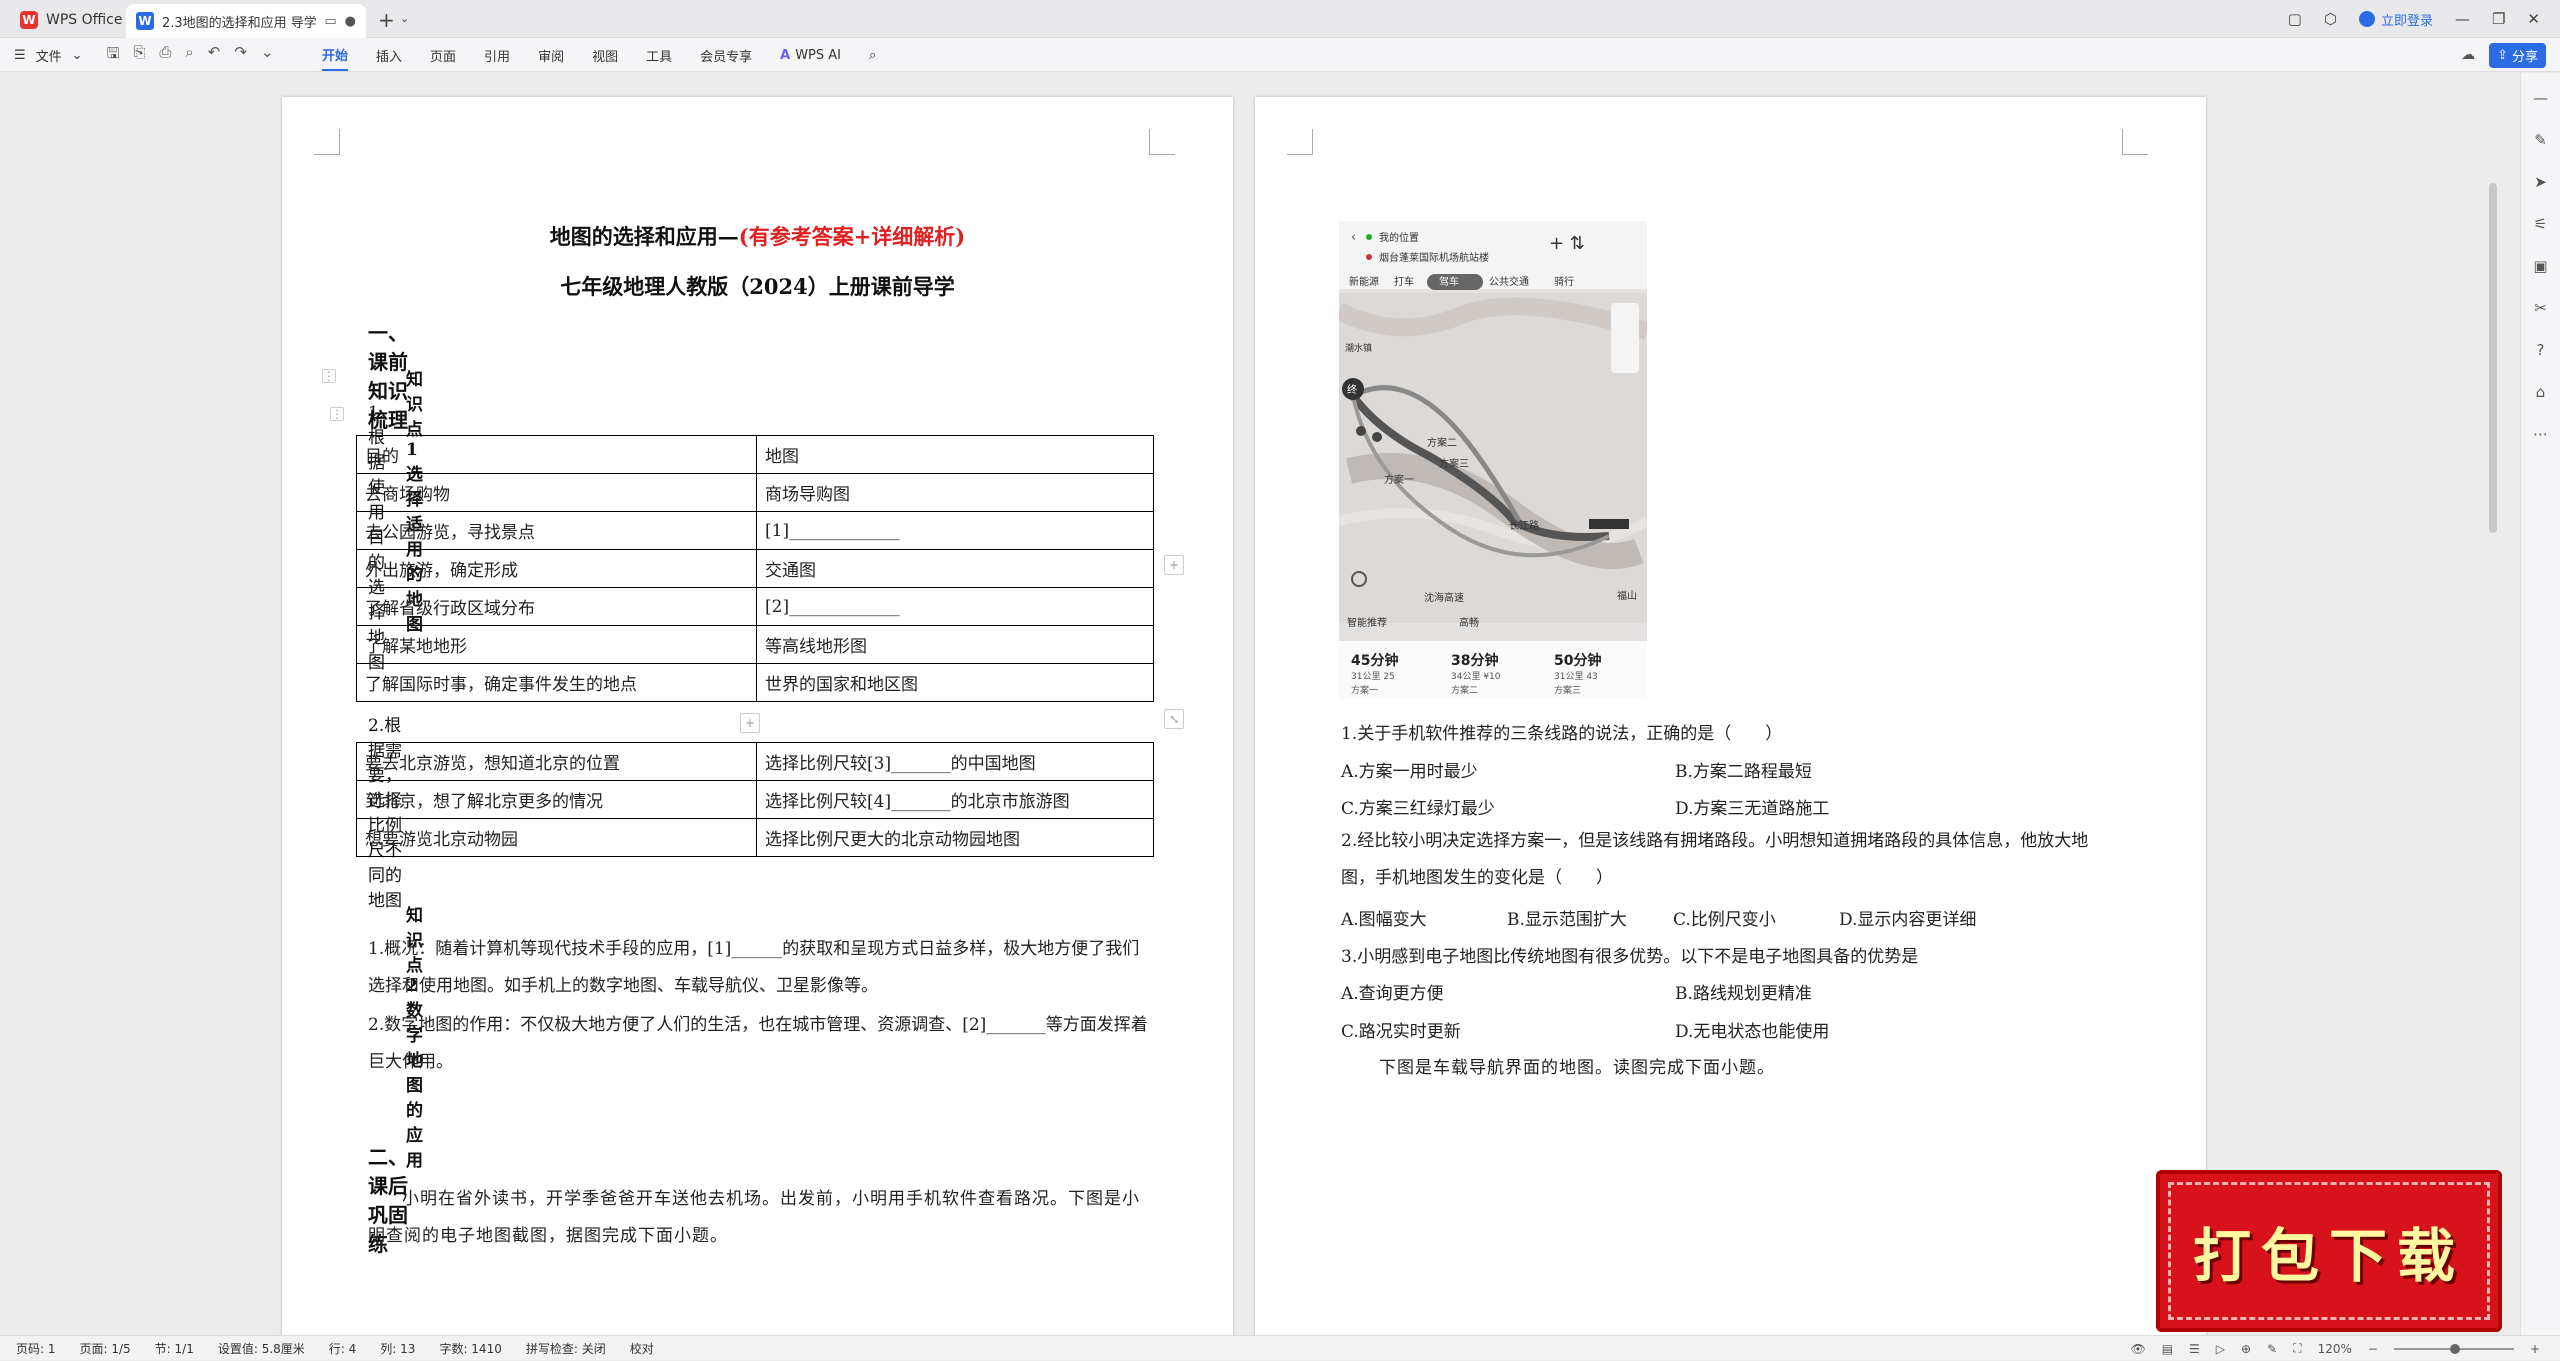  What do you see at coordinates (2468, 55) in the screenshot?
I see `cloud-icon: ☁` at bounding box center [2468, 55].